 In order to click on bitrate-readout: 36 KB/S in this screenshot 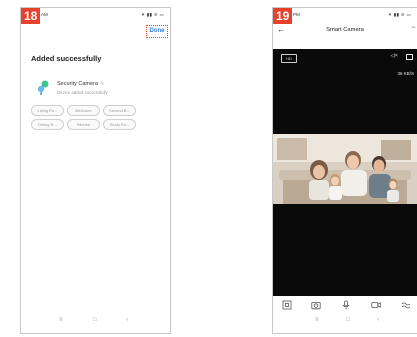, I will do `click(405, 73)`.